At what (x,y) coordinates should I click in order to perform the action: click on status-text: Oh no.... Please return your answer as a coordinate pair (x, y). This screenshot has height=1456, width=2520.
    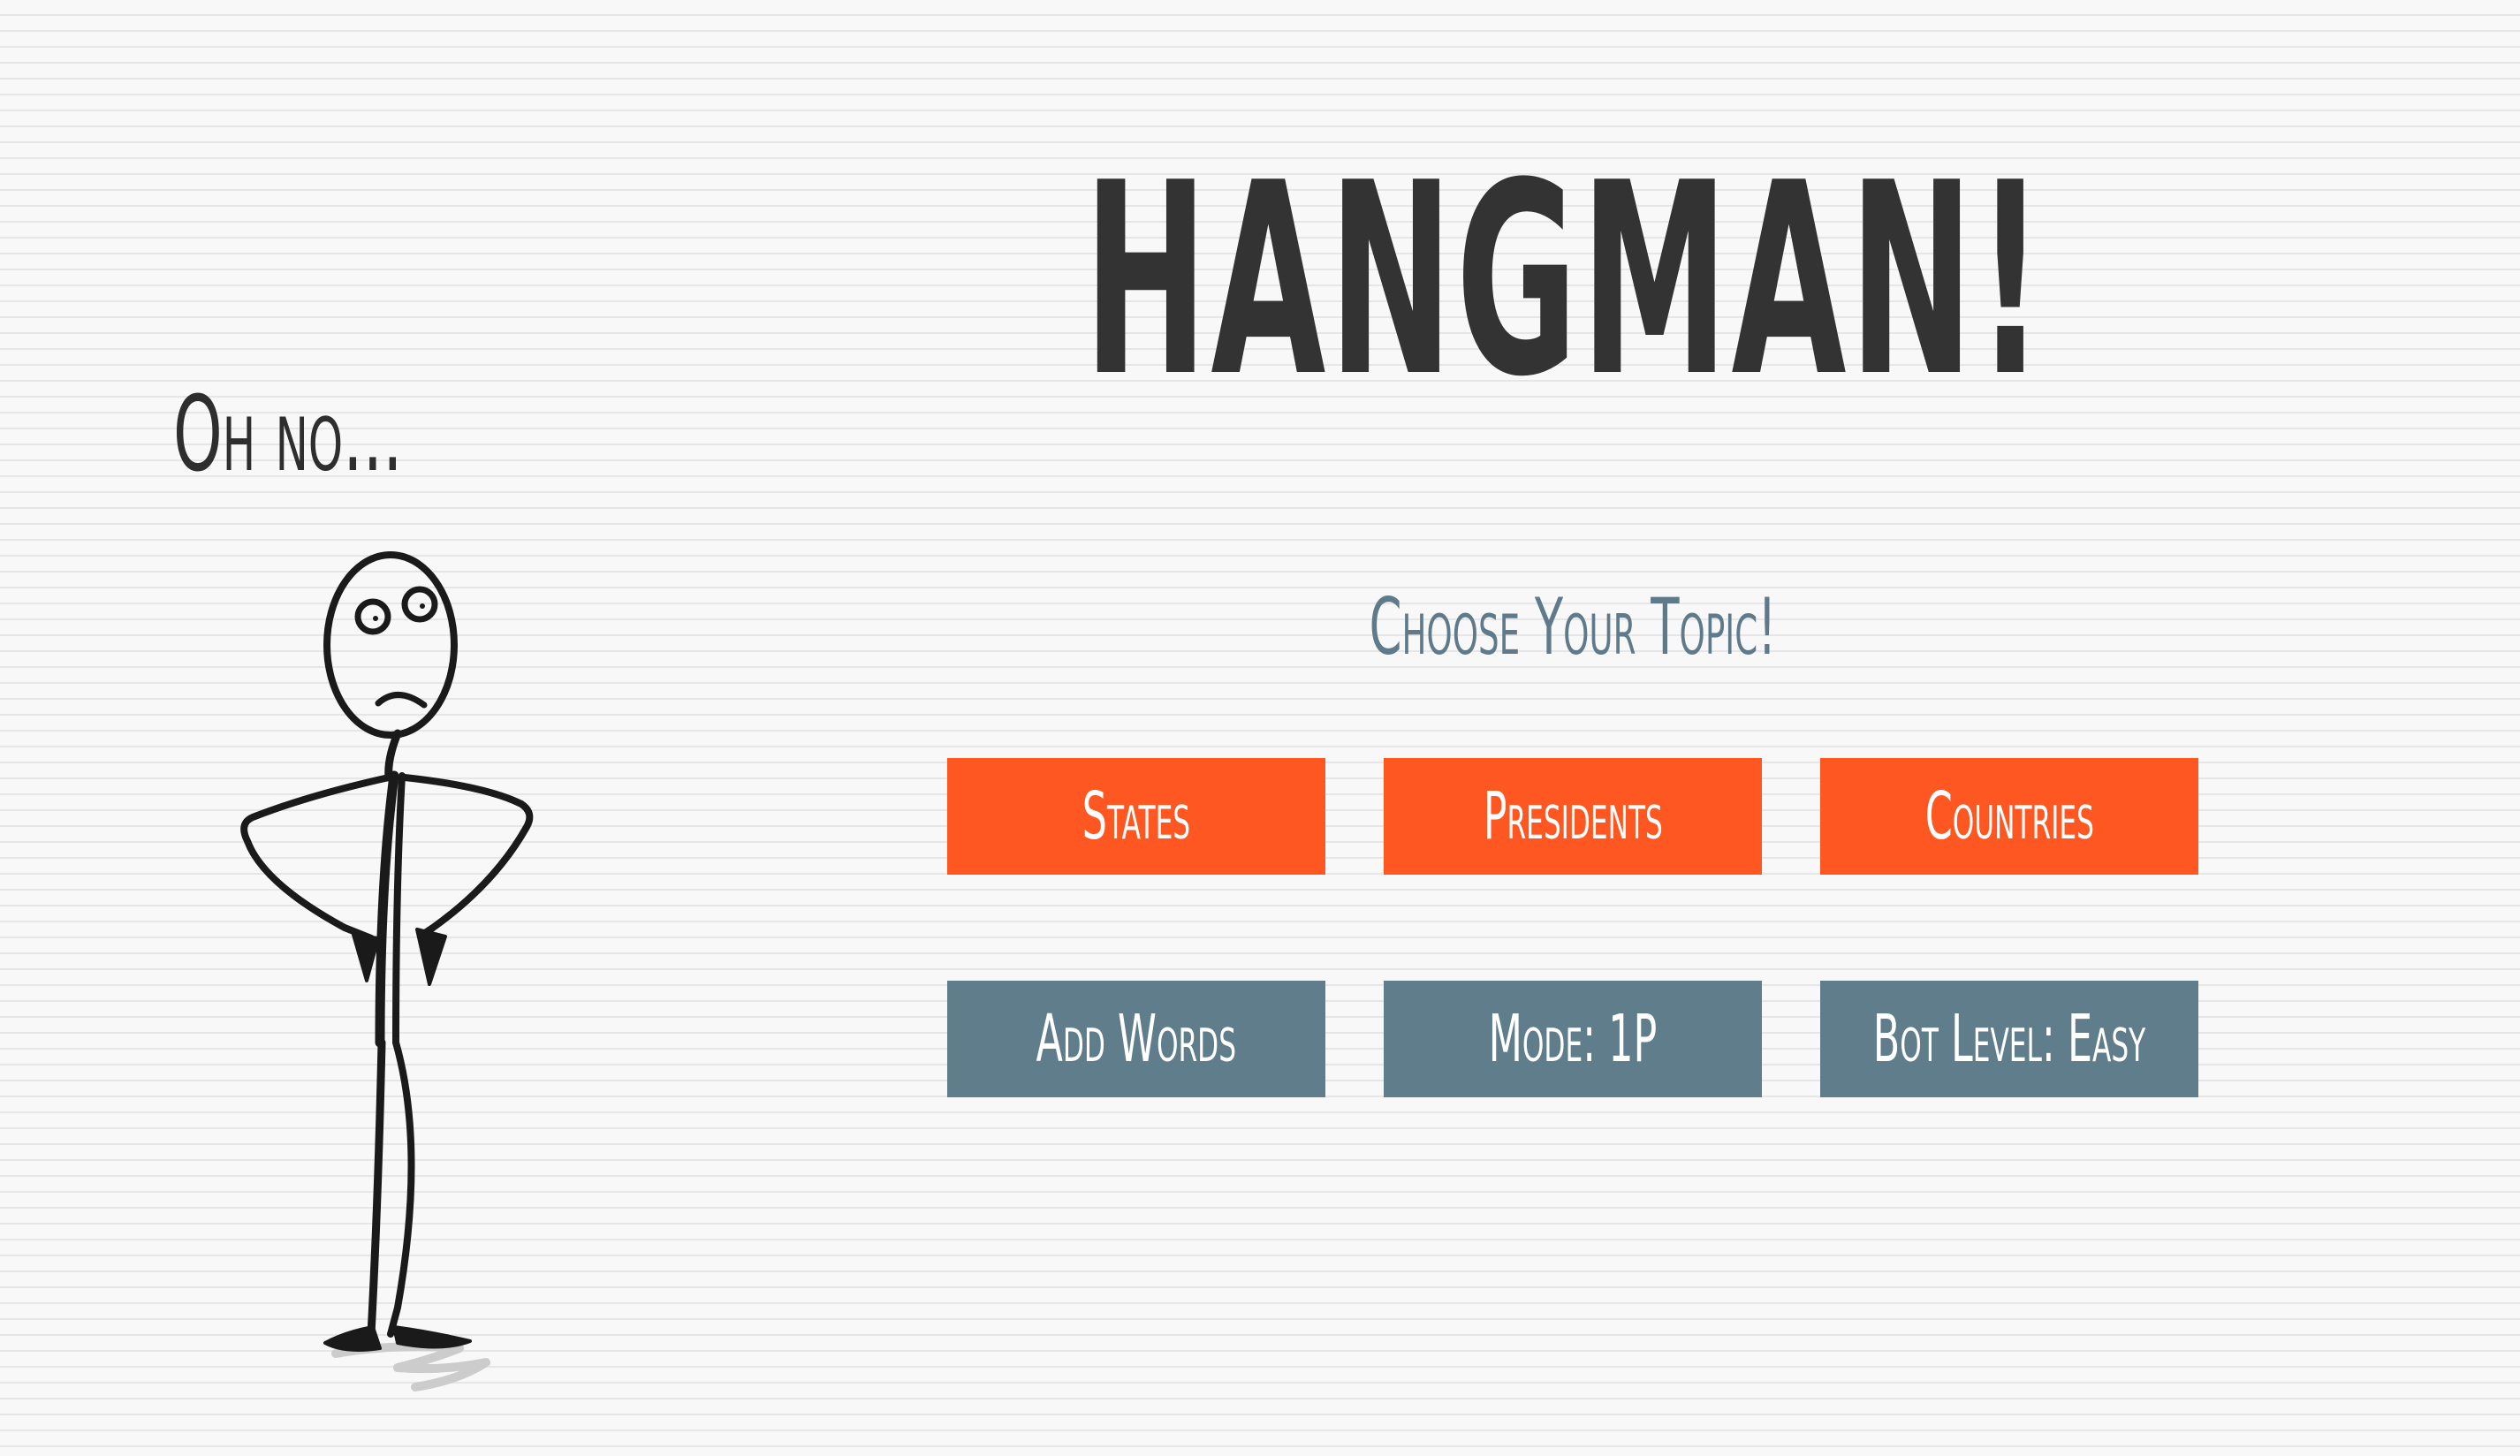
    Looking at the image, I should click on (305, 440).